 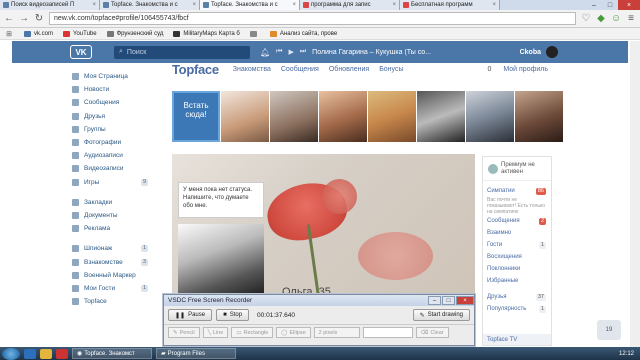 What do you see at coordinates (46, 353) in the screenshot?
I see `explorer-icon` at bounding box center [46, 353].